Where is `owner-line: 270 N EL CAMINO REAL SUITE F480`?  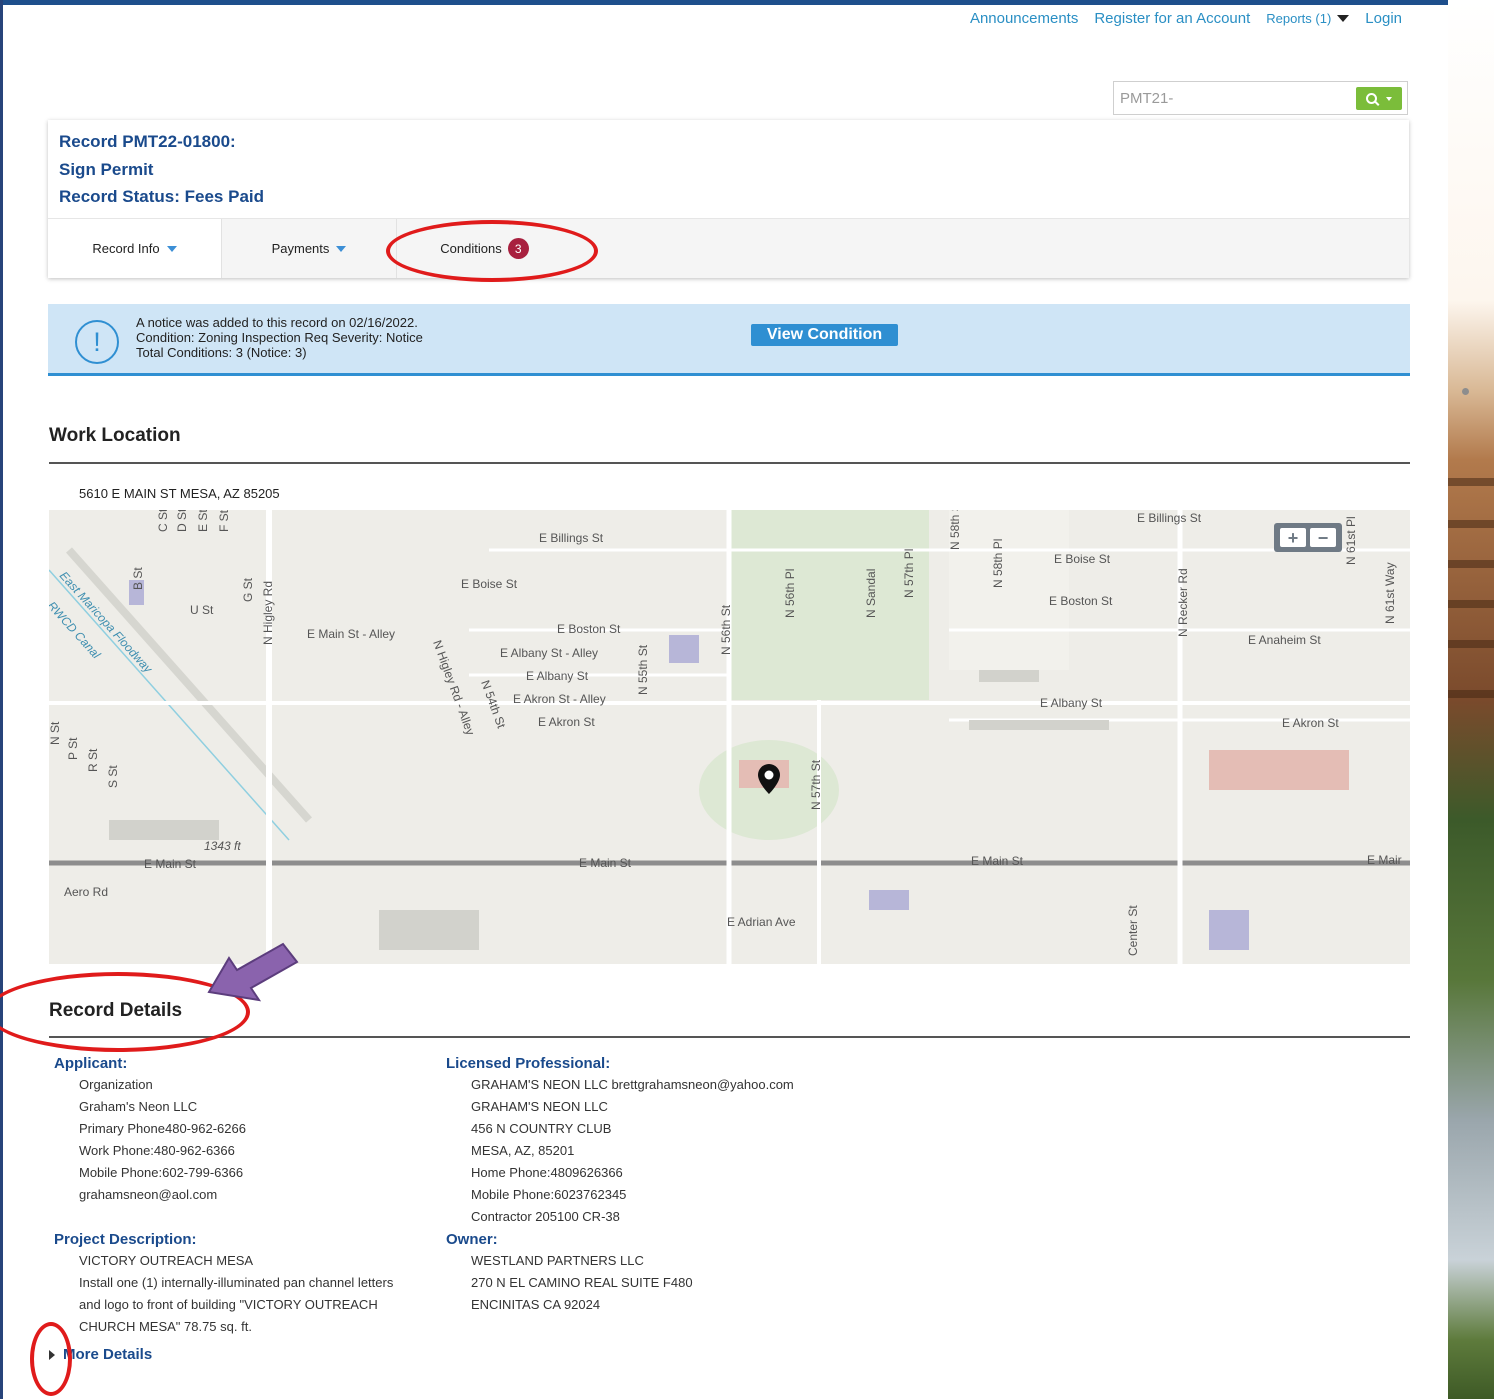 owner-line: 270 N EL CAMINO REAL SUITE F480 is located at coordinates (582, 1282).